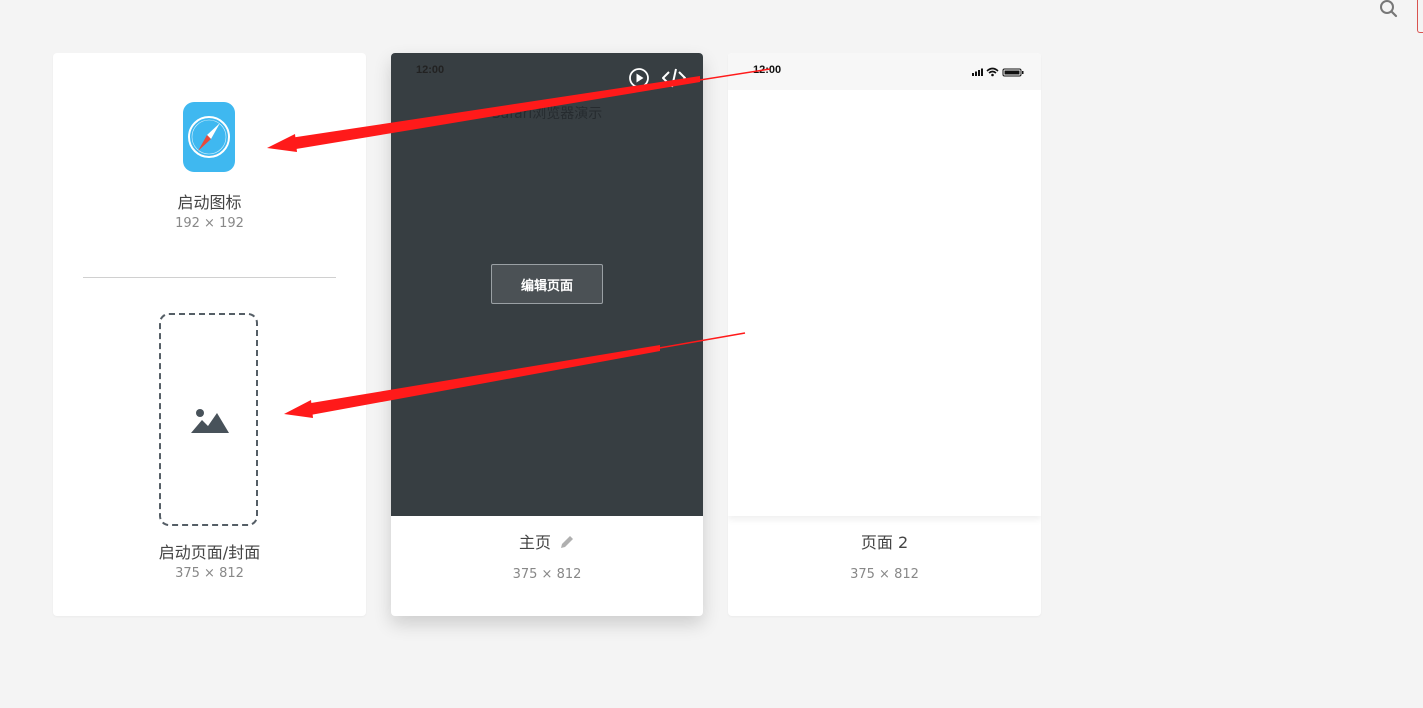 This screenshot has height=708, width=1423. I want to click on battery-icon, so click(1013, 72).